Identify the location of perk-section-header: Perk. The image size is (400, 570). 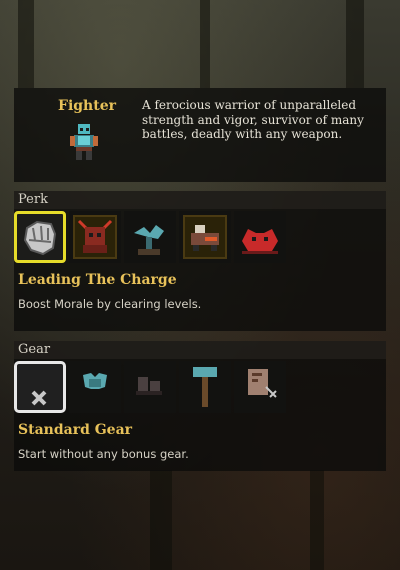
(200, 200).